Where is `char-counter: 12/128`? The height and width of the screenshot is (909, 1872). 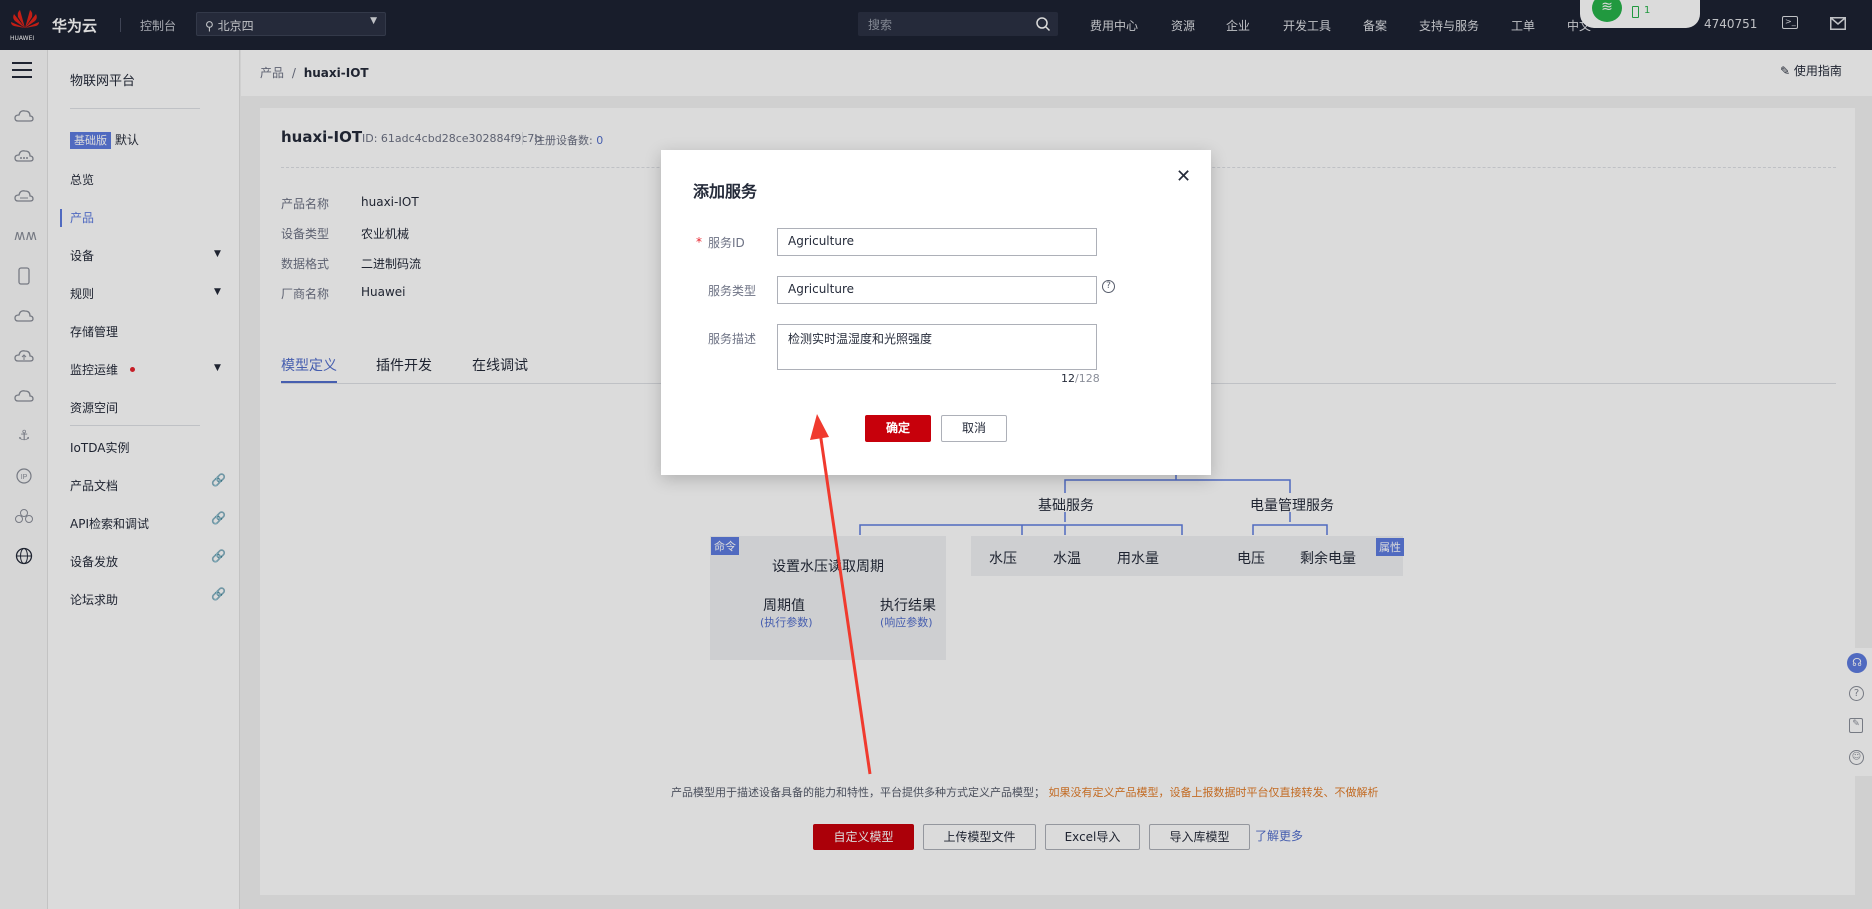
char-counter: 12/128 is located at coordinates (1080, 378).